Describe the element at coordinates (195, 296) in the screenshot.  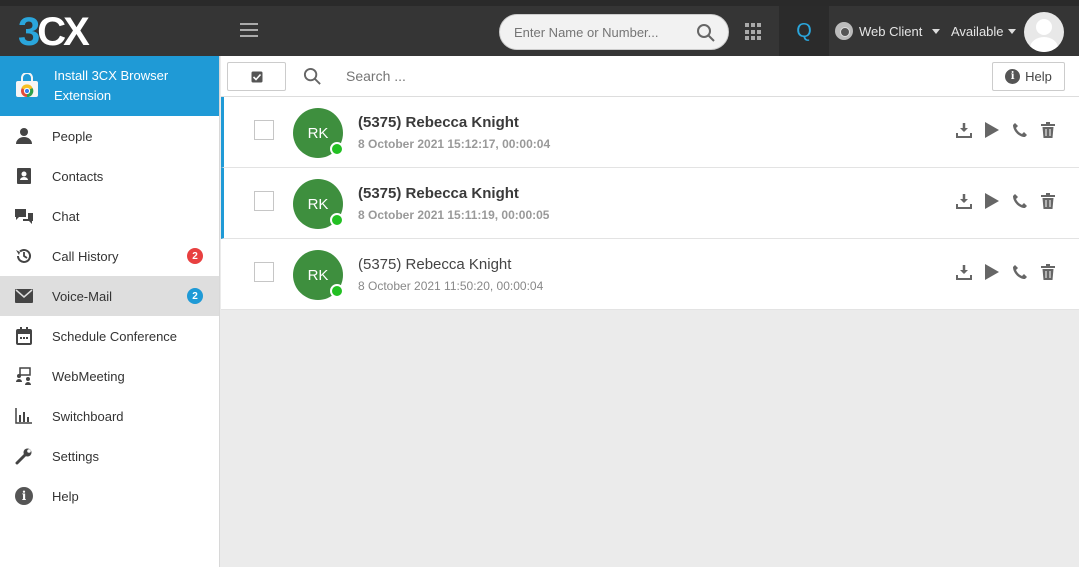
I see `voice-mail-badge: 2` at that location.